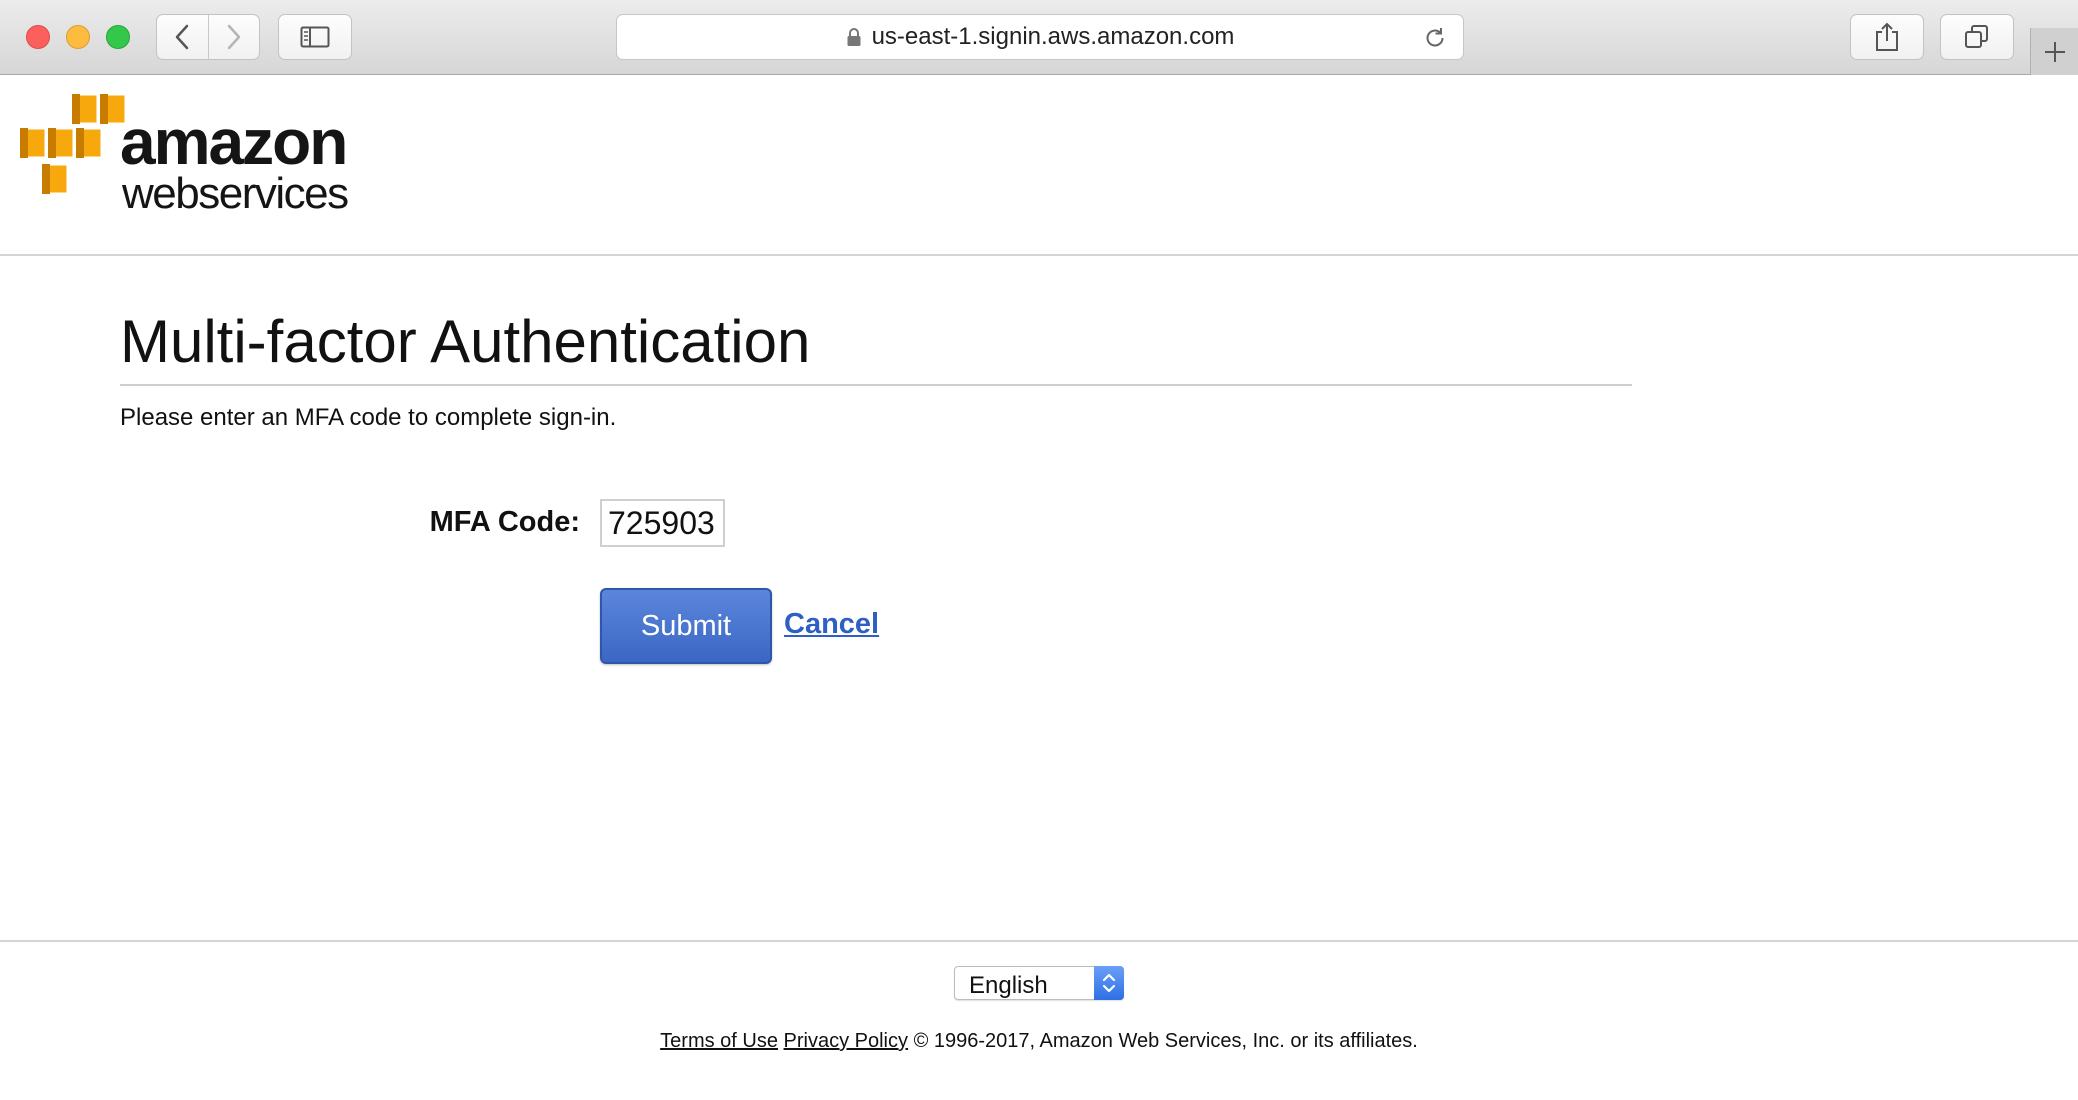 This screenshot has height=1100, width=2078. I want to click on new-tab-button, so click(2054, 51).